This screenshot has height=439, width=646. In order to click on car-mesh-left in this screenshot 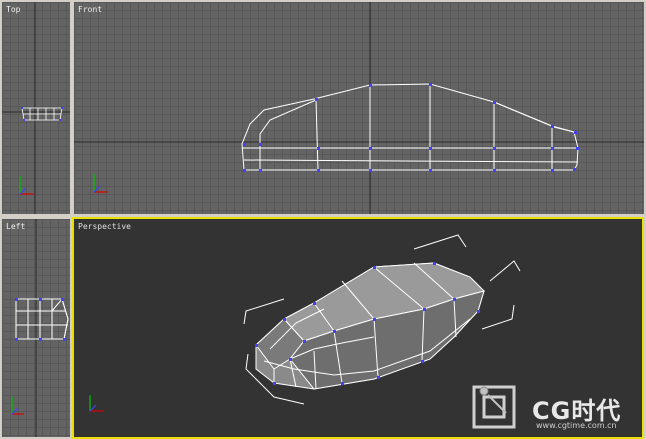, I will do `click(42, 318)`.